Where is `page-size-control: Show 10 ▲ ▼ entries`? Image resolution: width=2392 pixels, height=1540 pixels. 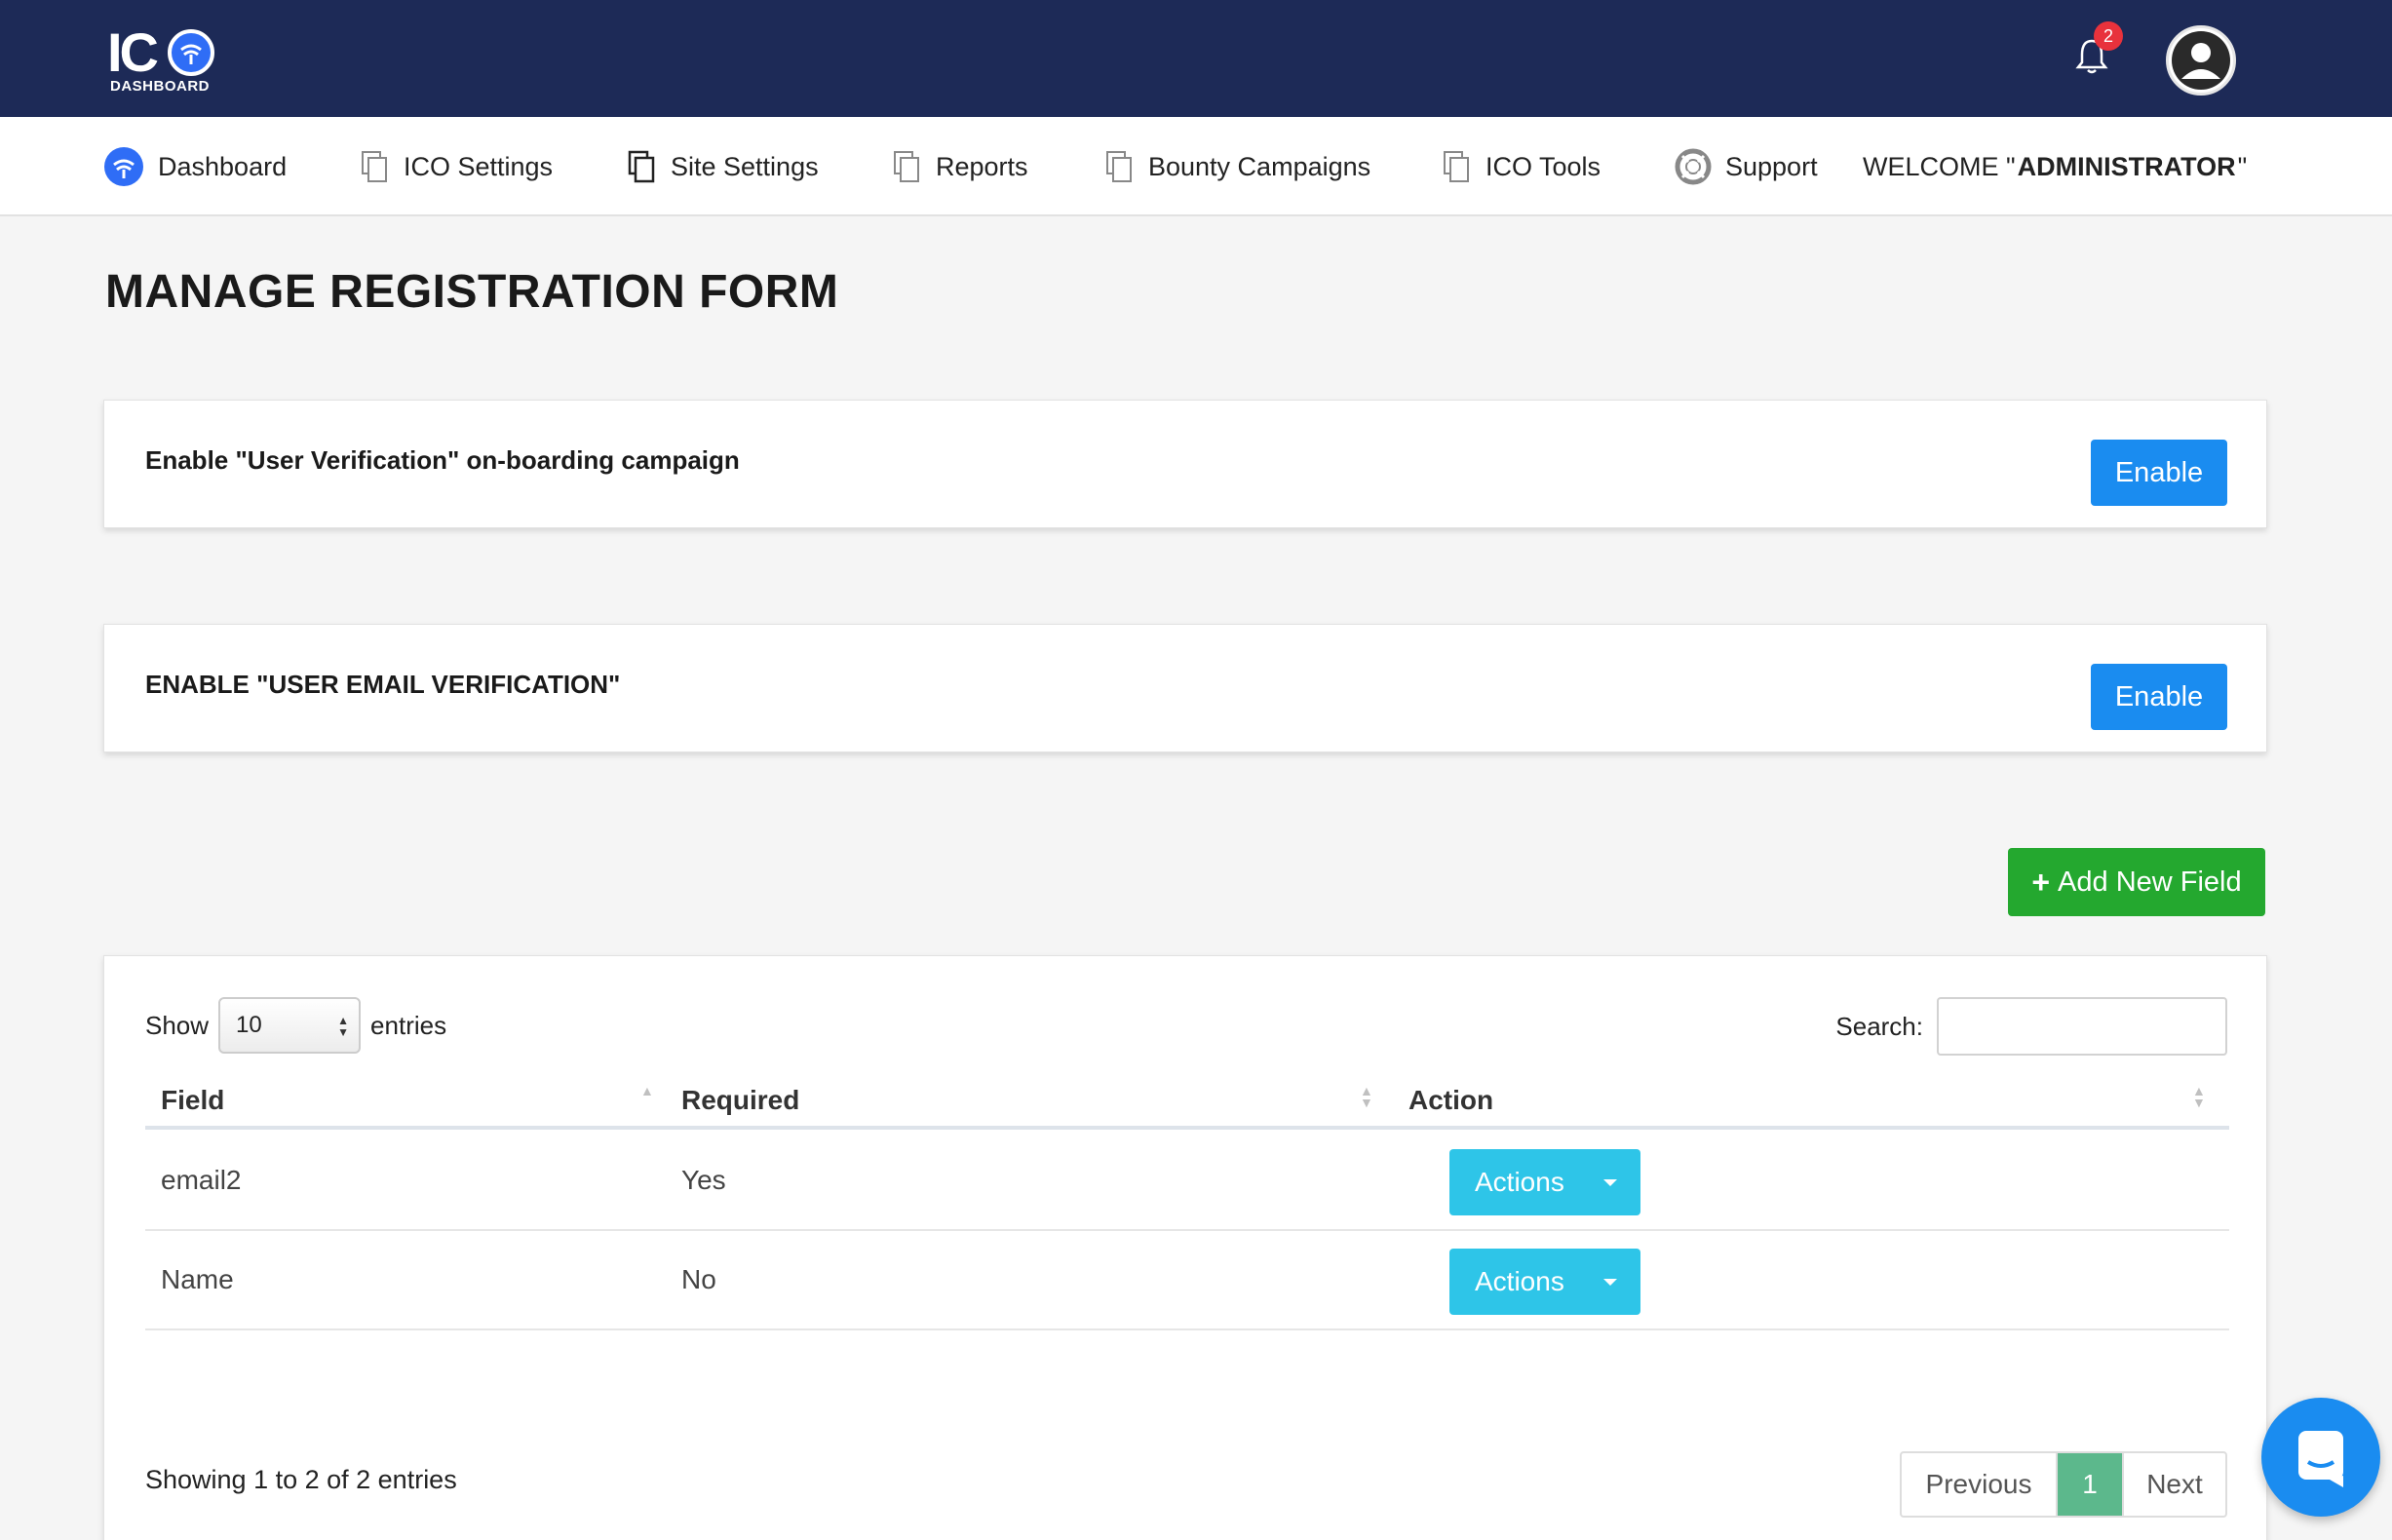 page-size-control: Show 10 ▲ ▼ entries is located at coordinates (295, 1025).